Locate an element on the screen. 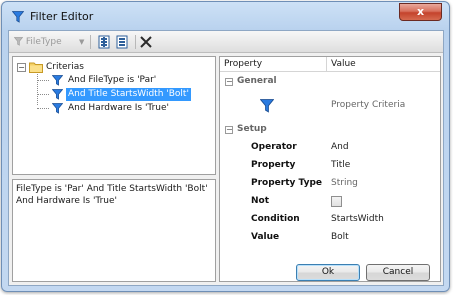 This screenshot has height=295, width=453. header-property: Property is located at coordinates (243, 64).